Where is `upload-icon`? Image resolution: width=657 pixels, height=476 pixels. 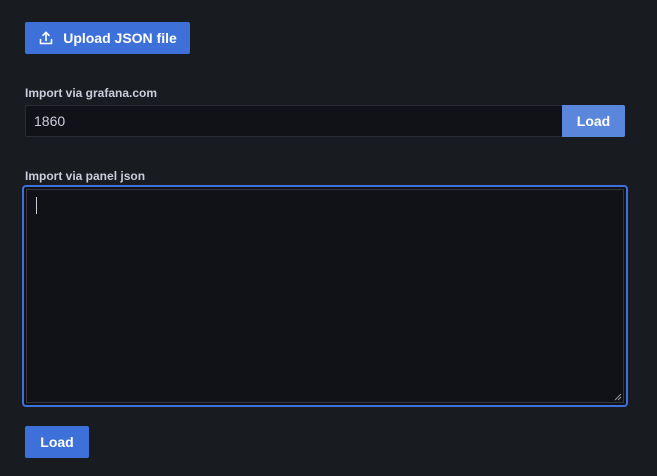 upload-icon is located at coordinates (46, 38).